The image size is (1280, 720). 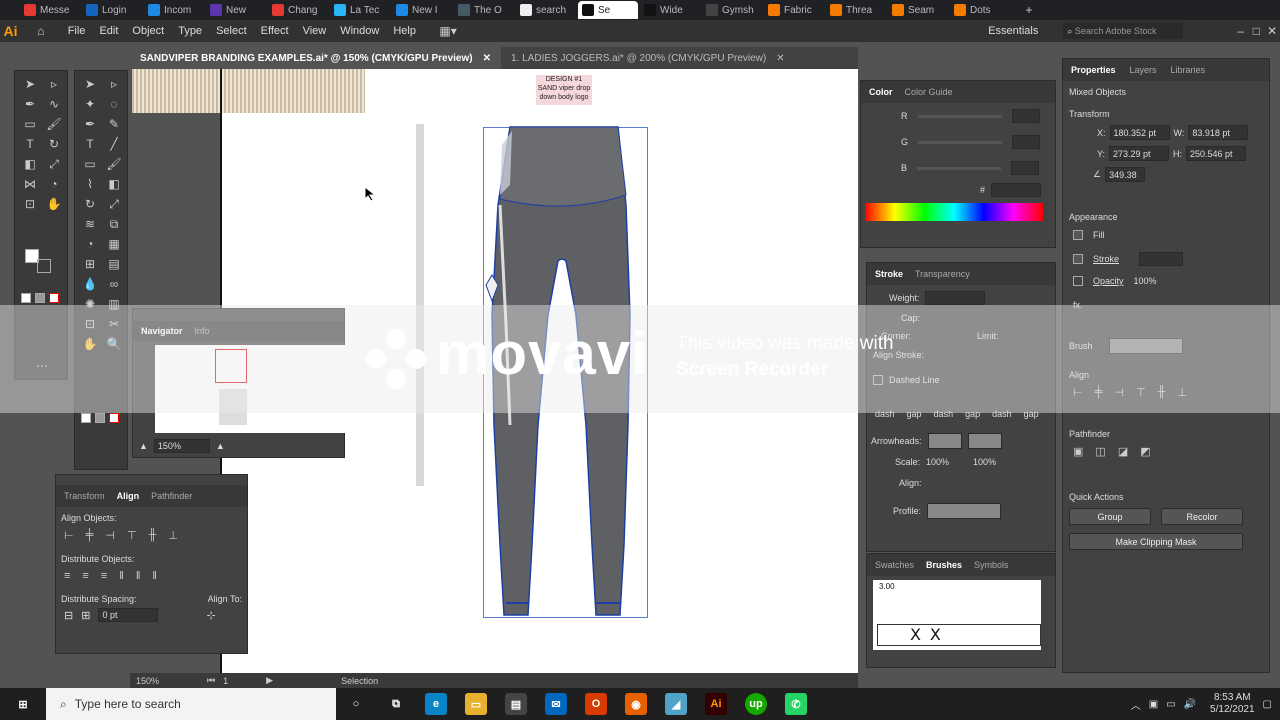 What do you see at coordinates (1139, 132) in the screenshot?
I see `x-field: 180.352 pt` at bounding box center [1139, 132].